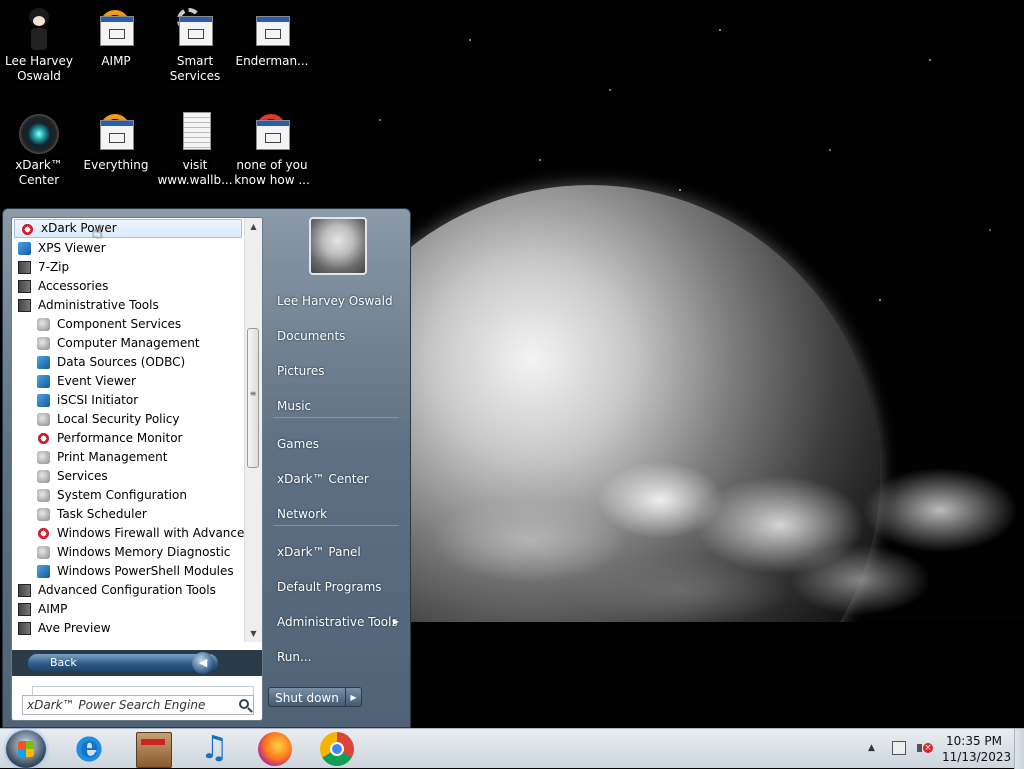 The width and height of the screenshot is (1024, 769). I want to click on program-item-label: Administrative Tools, so click(98, 305).